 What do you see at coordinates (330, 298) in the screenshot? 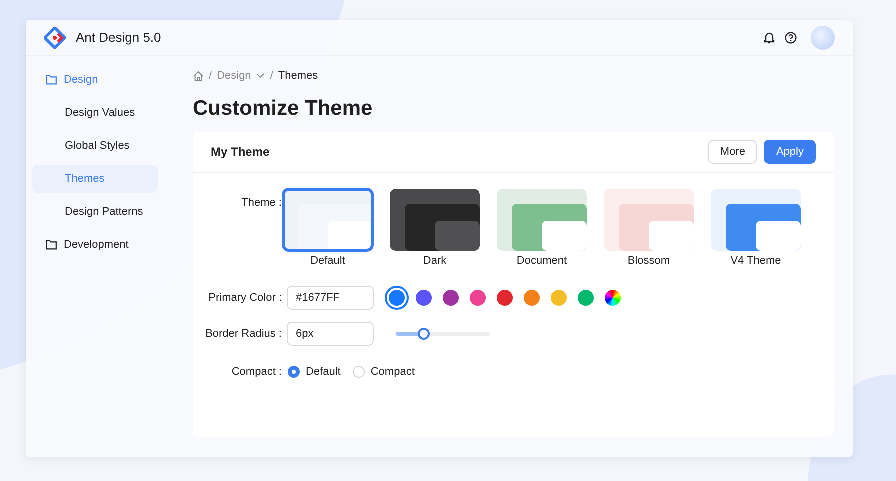
I see `color-input: #1677FF` at bounding box center [330, 298].